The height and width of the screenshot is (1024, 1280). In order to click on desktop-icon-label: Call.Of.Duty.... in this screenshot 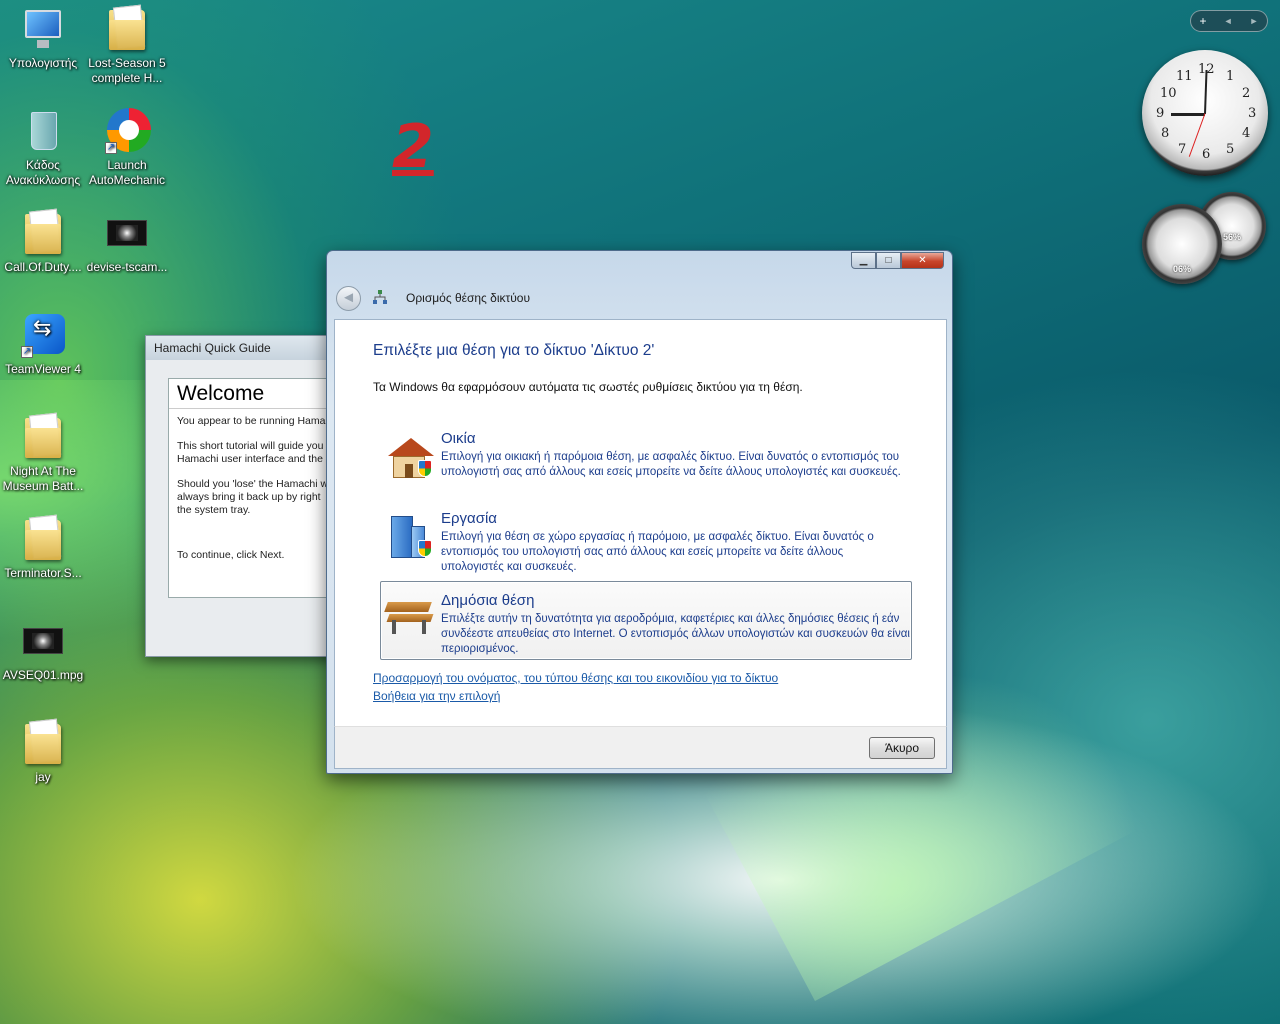, I will do `click(43, 267)`.